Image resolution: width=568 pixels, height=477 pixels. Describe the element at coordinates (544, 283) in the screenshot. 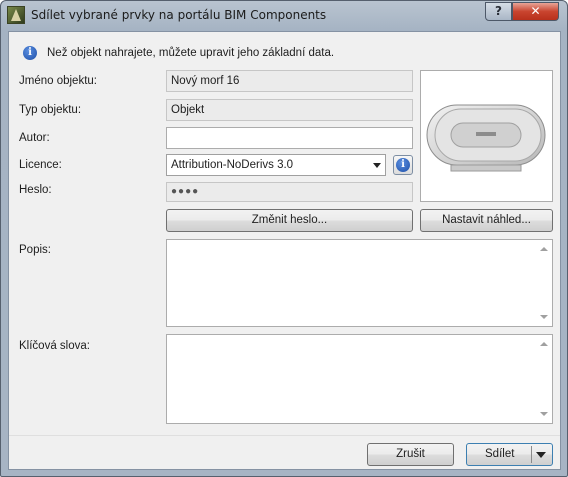

I see `description-scrollbar` at that location.